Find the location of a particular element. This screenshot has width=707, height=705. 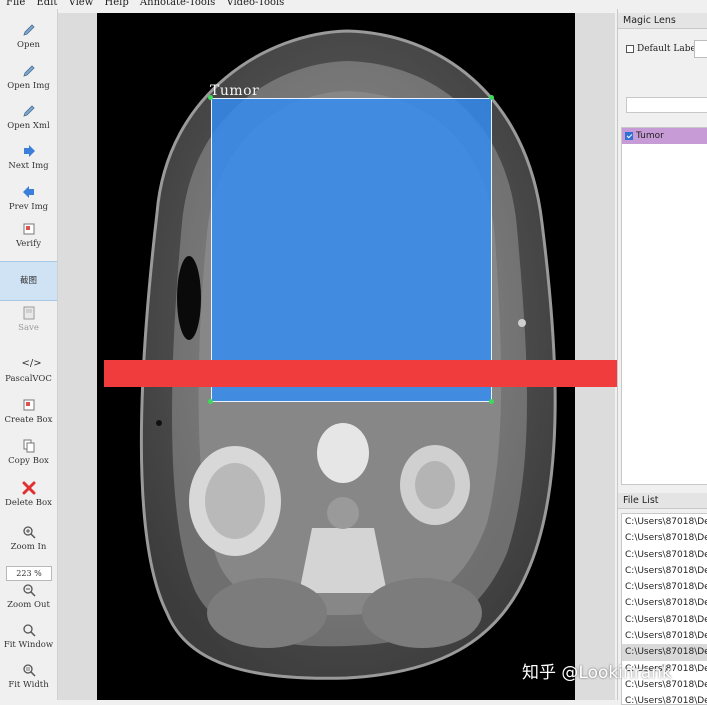

magic-lens-title: Magic Lens is located at coordinates (662, 21).